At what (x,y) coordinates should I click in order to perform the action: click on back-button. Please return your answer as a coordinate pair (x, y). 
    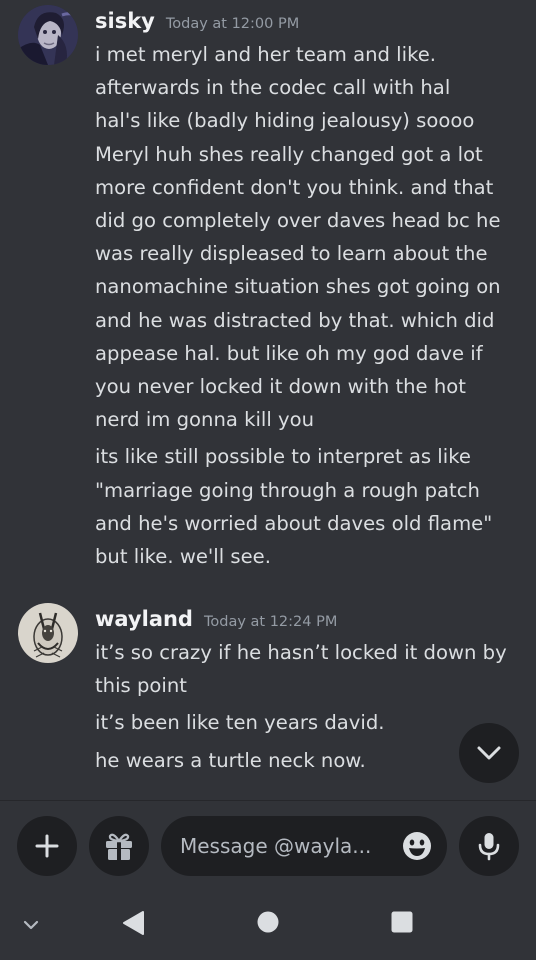
    Looking at the image, I should click on (133, 923).